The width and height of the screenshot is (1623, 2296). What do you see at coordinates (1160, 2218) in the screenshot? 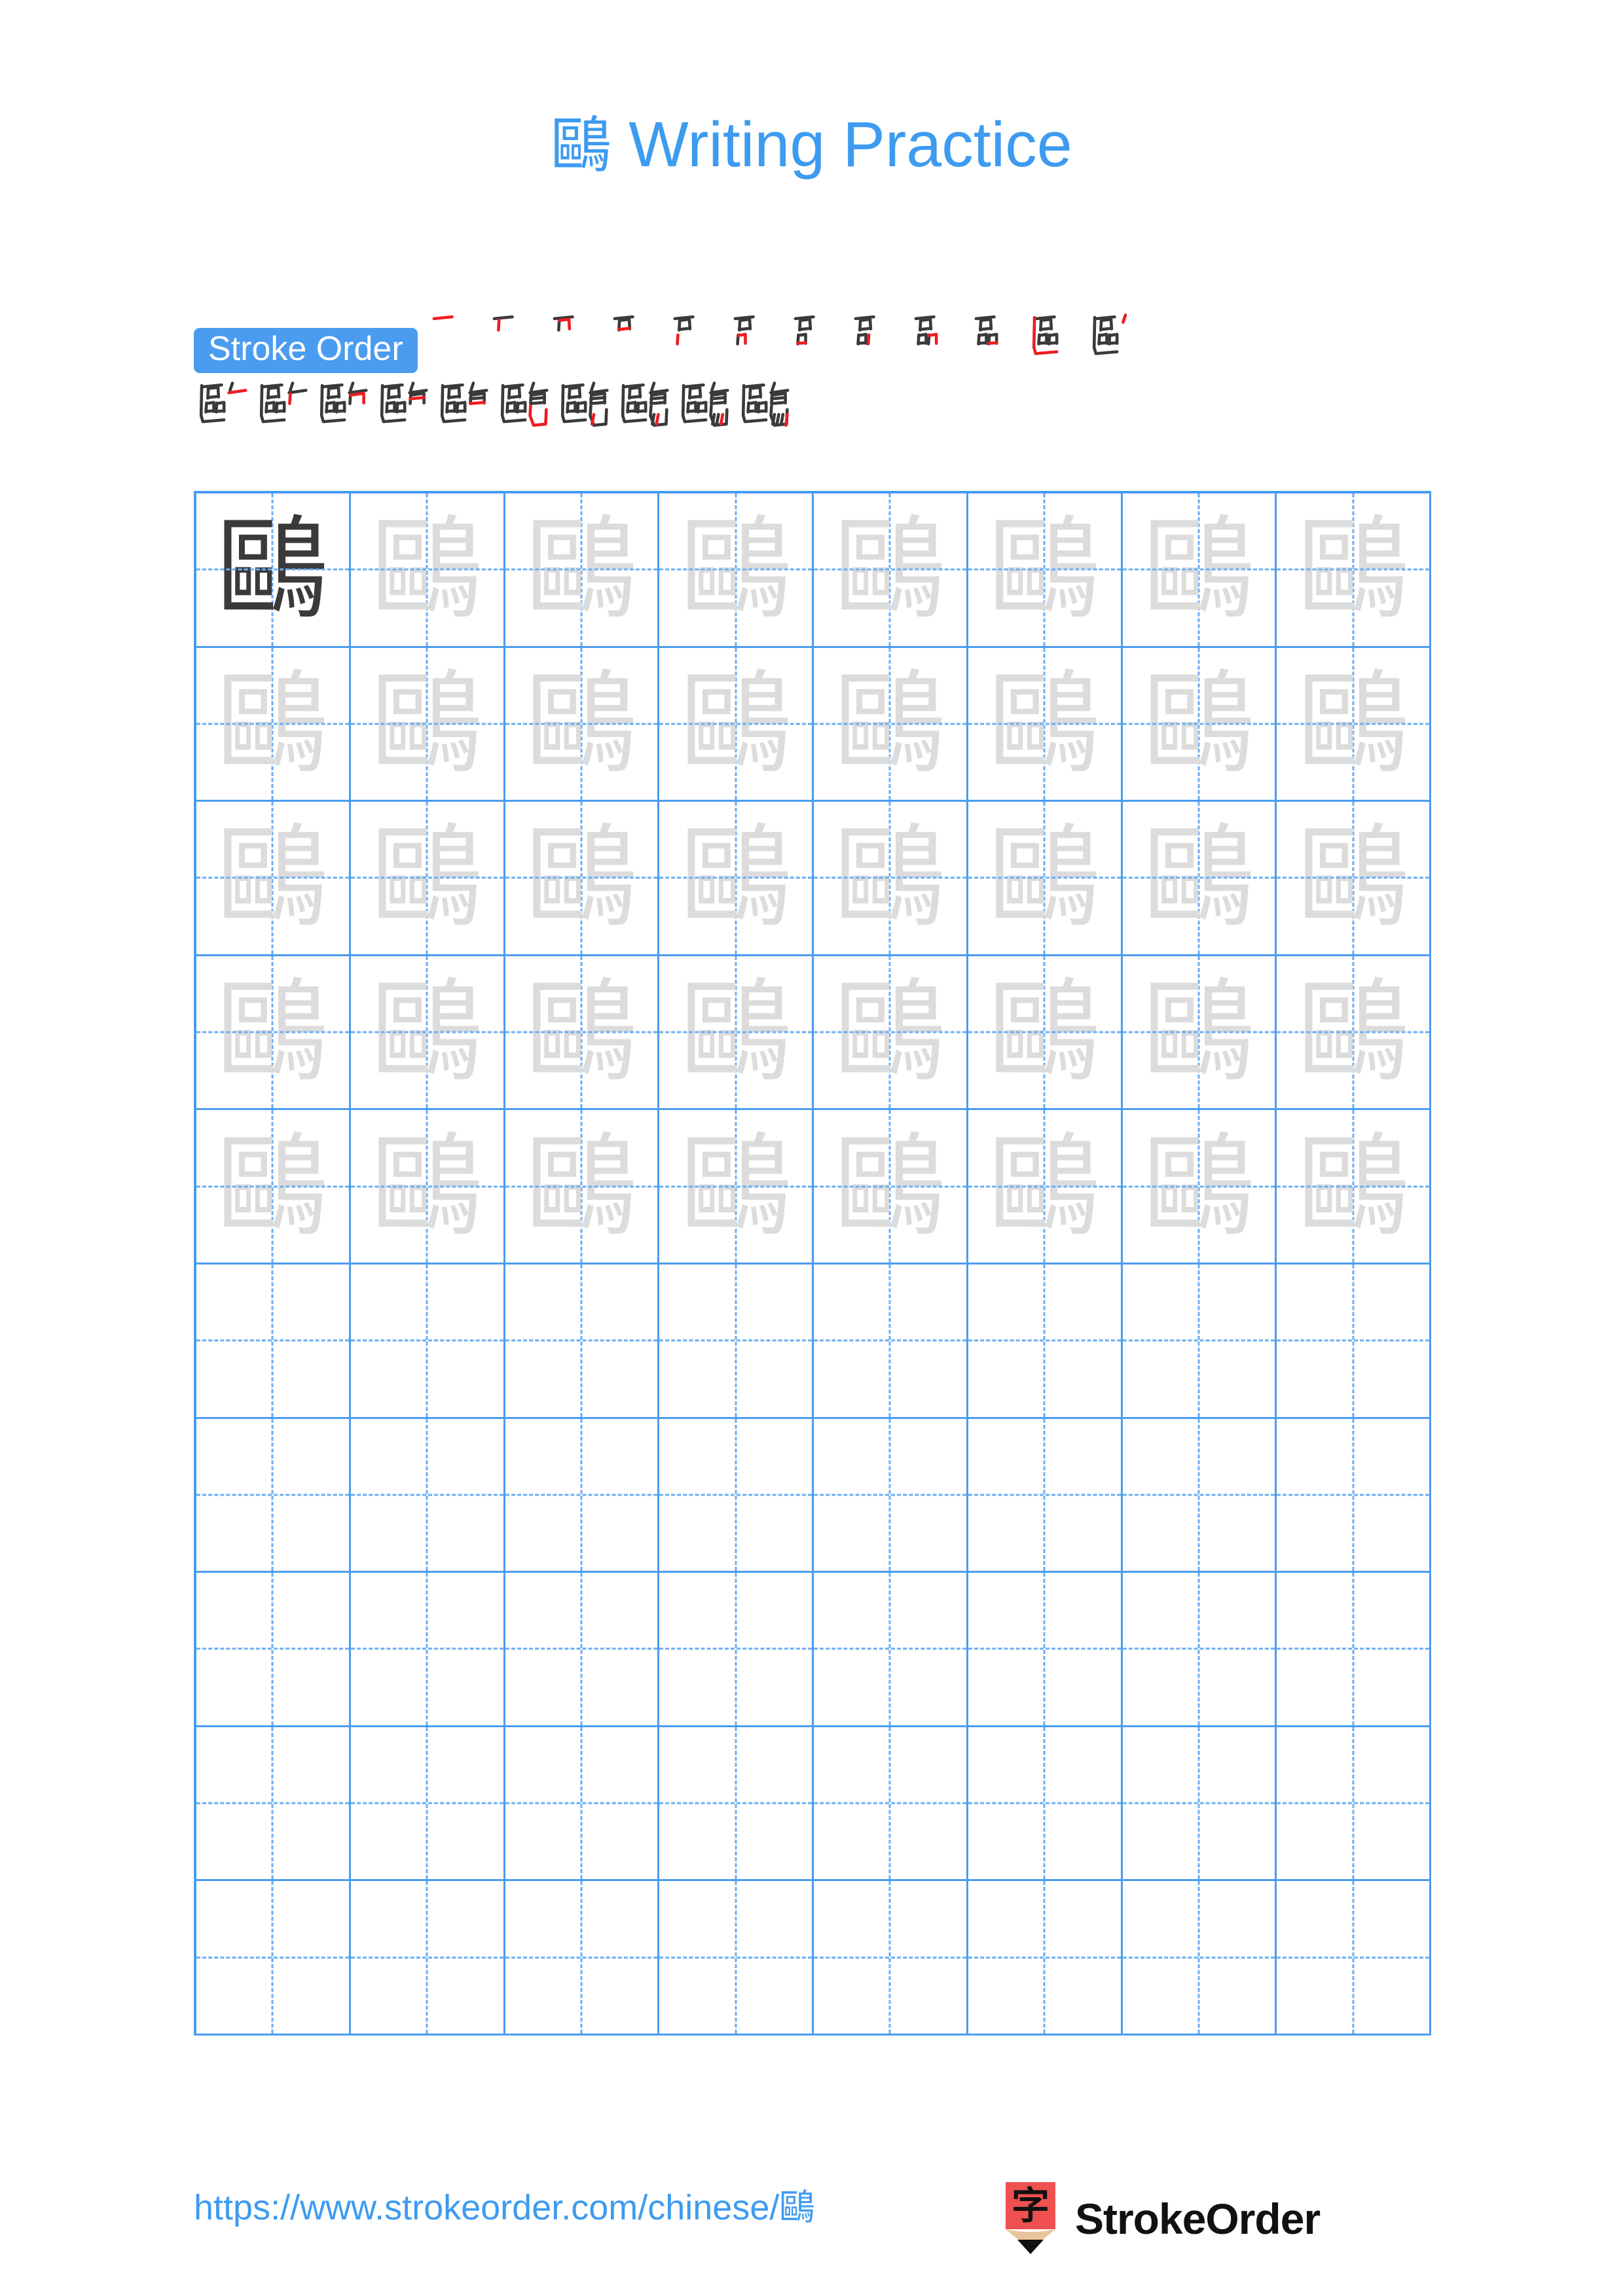
I see `brand-logo: 字 StrokeOrder` at bounding box center [1160, 2218].